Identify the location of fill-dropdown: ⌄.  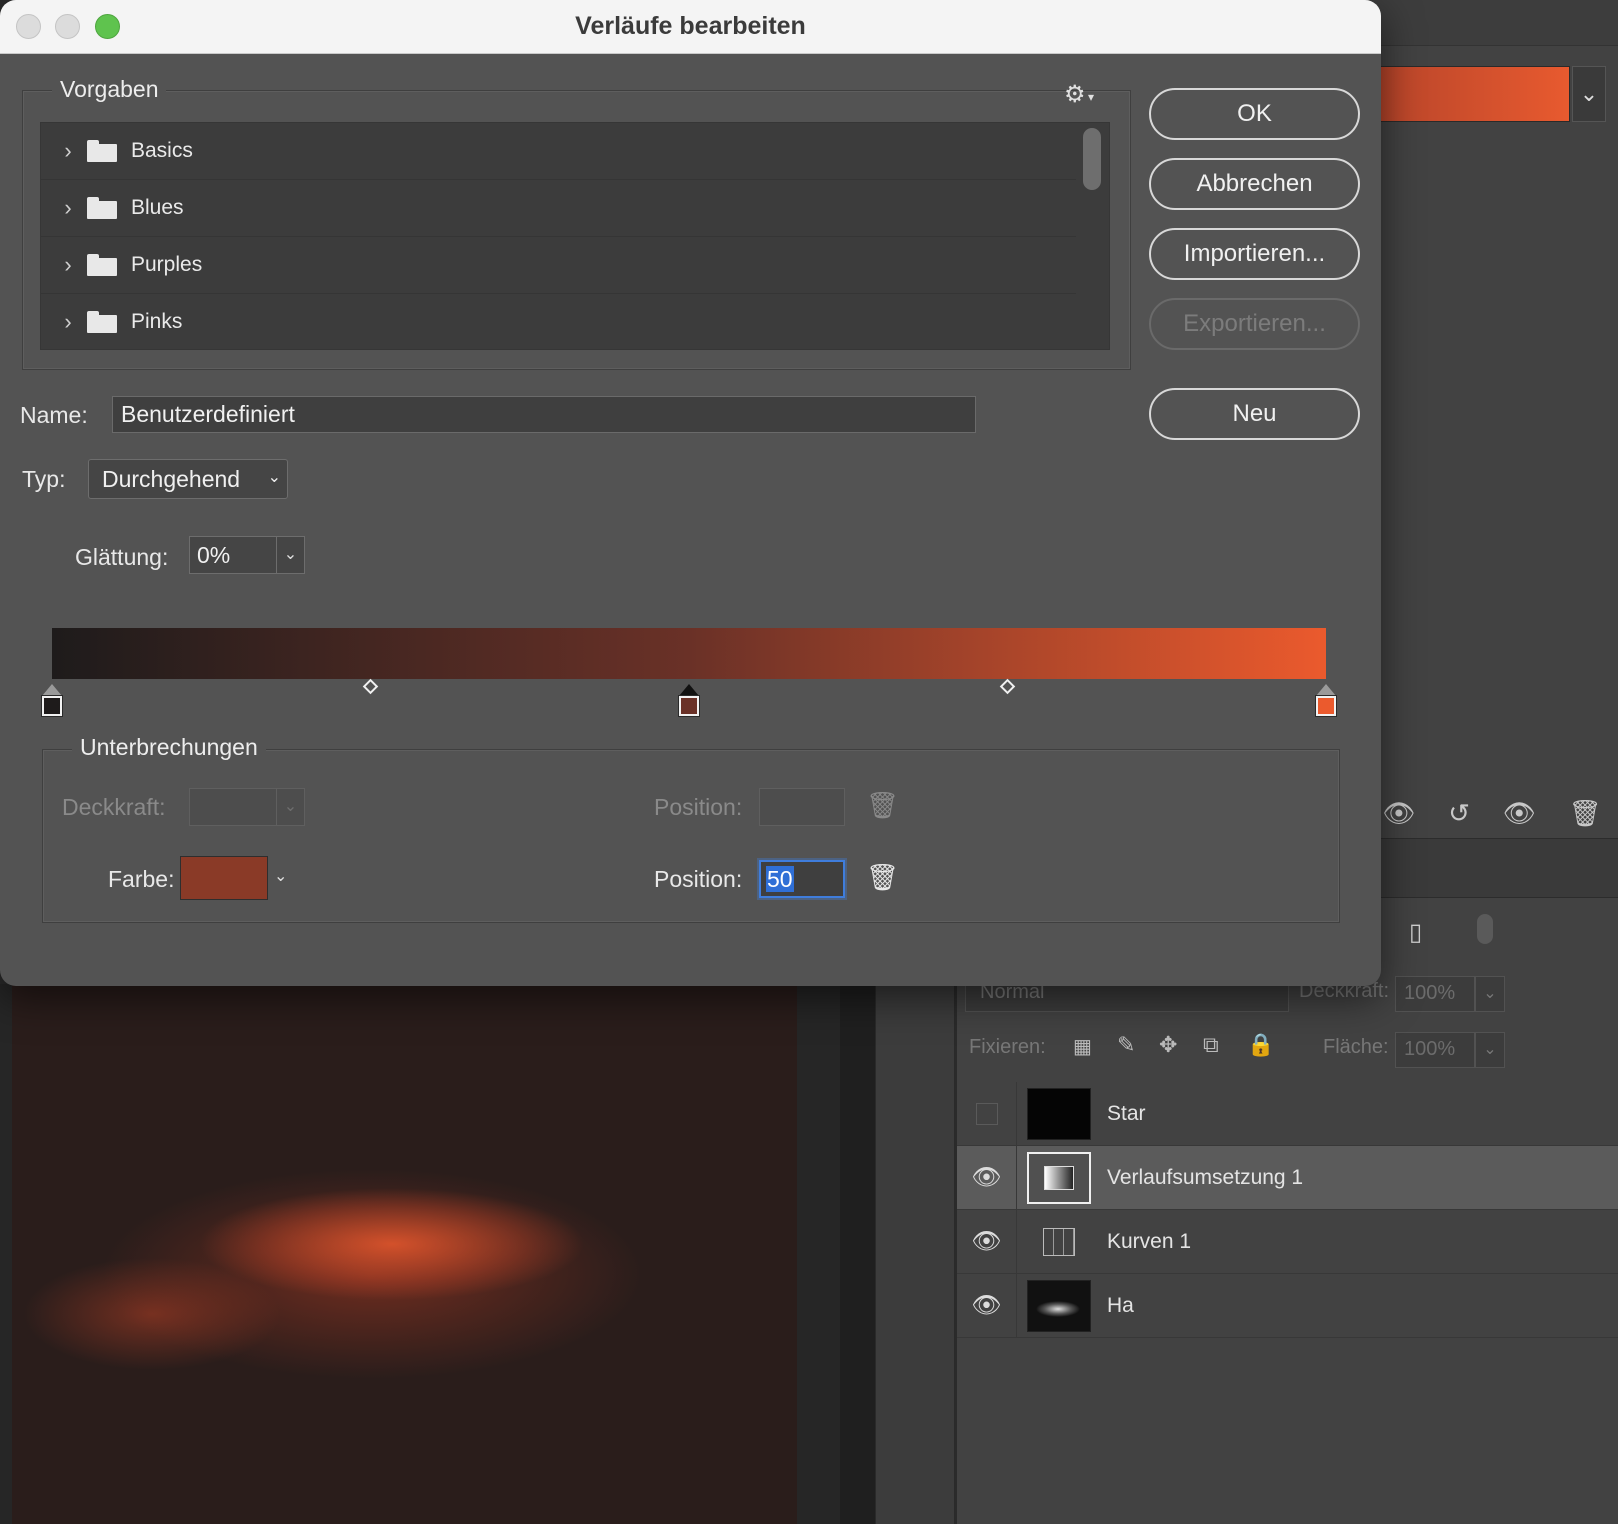
(1490, 1050).